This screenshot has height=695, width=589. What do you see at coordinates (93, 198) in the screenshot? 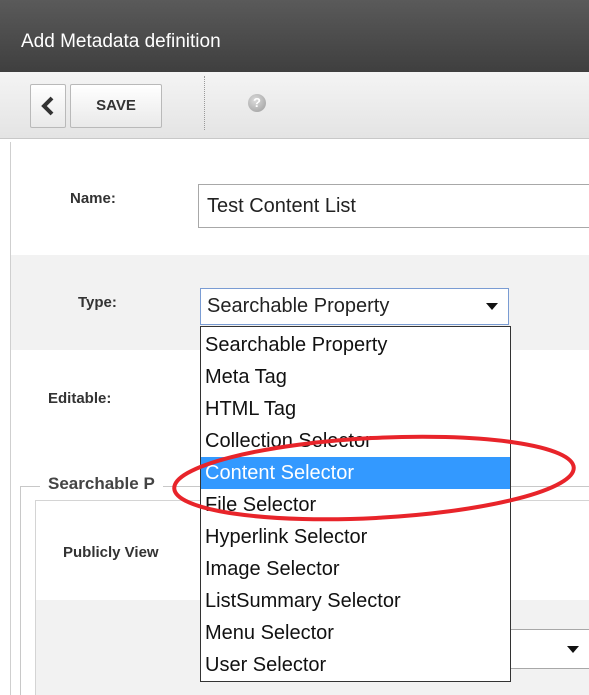
I see `name-label: Name:` at bounding box center [93, 198].